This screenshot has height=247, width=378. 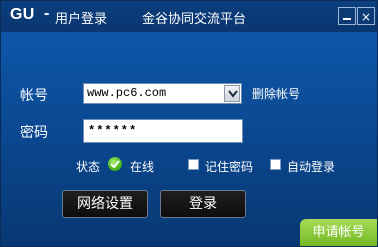 What do you see at coordinates (338, 232) in the screenshot?
I see `apply-account-button: 申请帐号` at bounding box center [338, 232].